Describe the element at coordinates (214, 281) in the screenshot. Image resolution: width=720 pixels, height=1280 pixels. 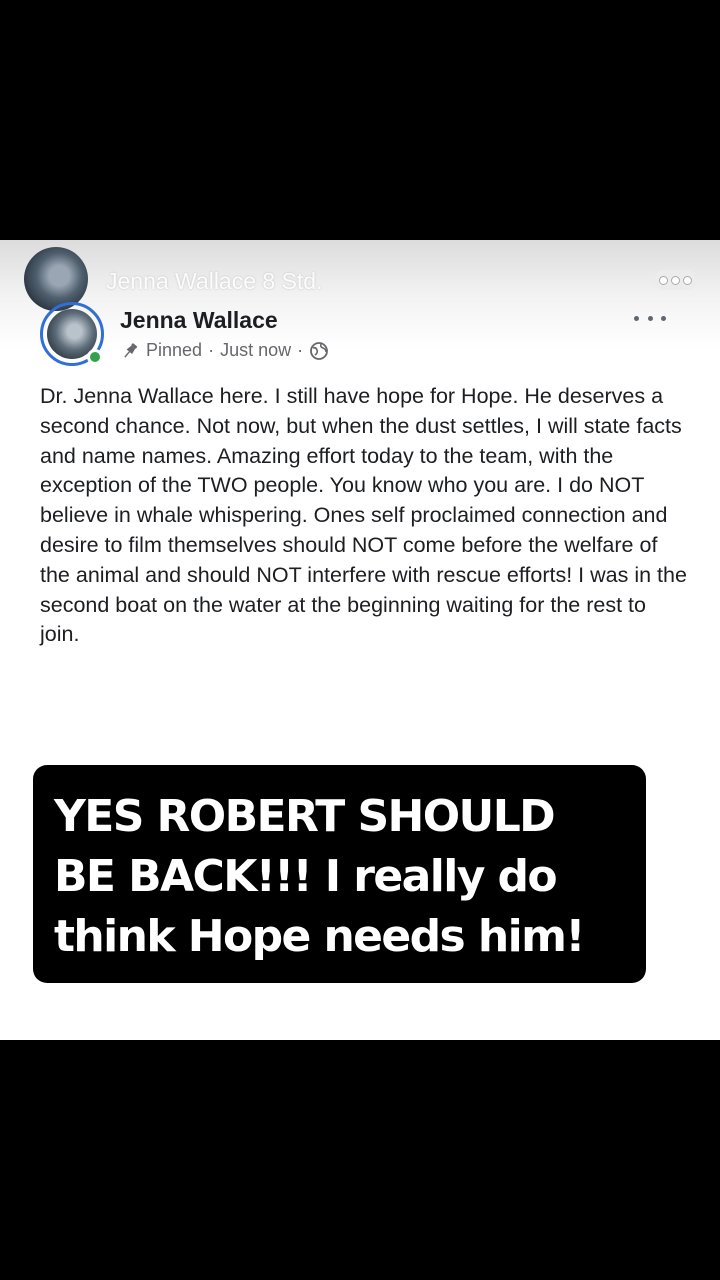
I see `faded-author-name: Jenna Wallace 8 Std.` at that location.